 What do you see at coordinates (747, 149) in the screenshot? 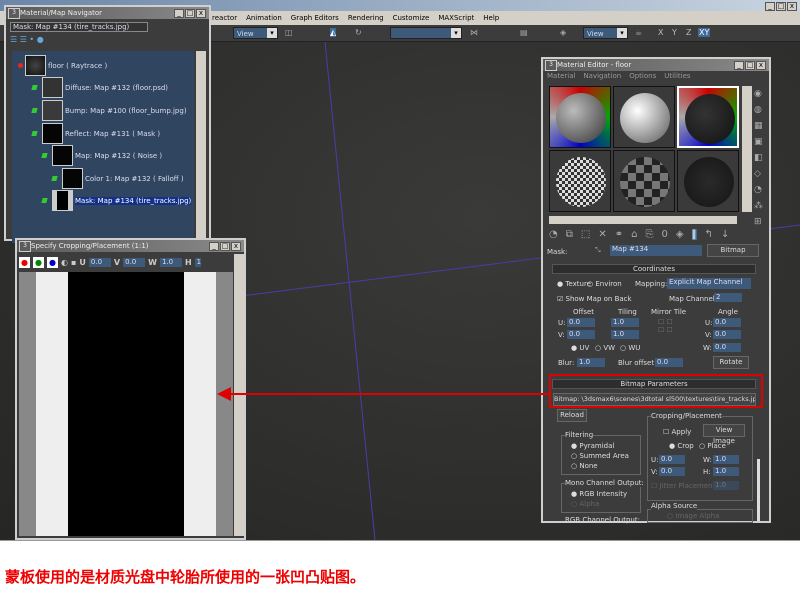
I see `sample-slots-vscrollbar` at bounding box center [747, 149].